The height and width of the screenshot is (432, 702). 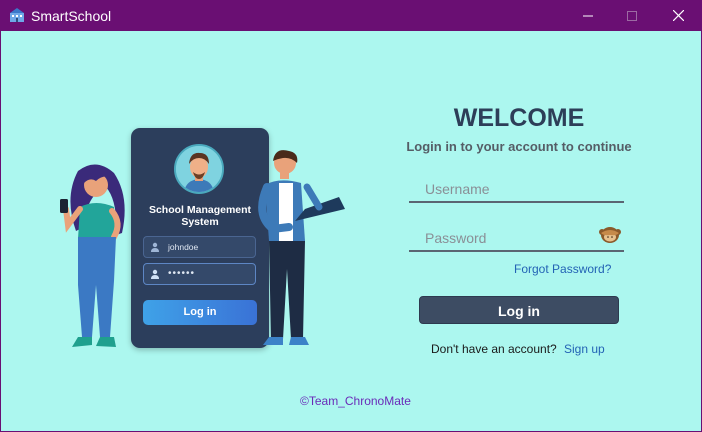 I want to click on woman-figure-illustration, so click(x=92, y=255).